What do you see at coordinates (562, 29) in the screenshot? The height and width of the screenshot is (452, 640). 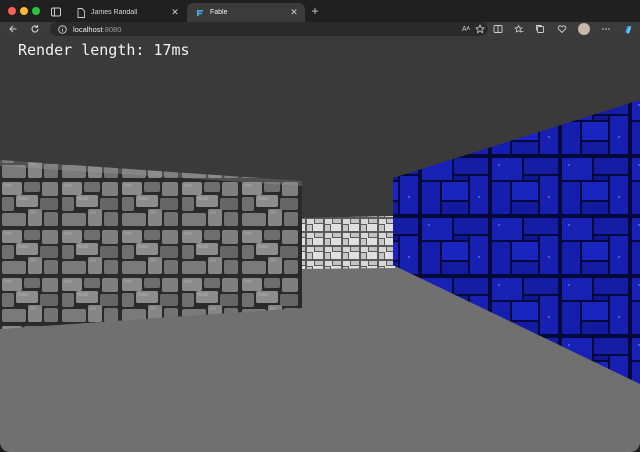 I see `browser-essentials-icon` at bounding box center [562, 29].